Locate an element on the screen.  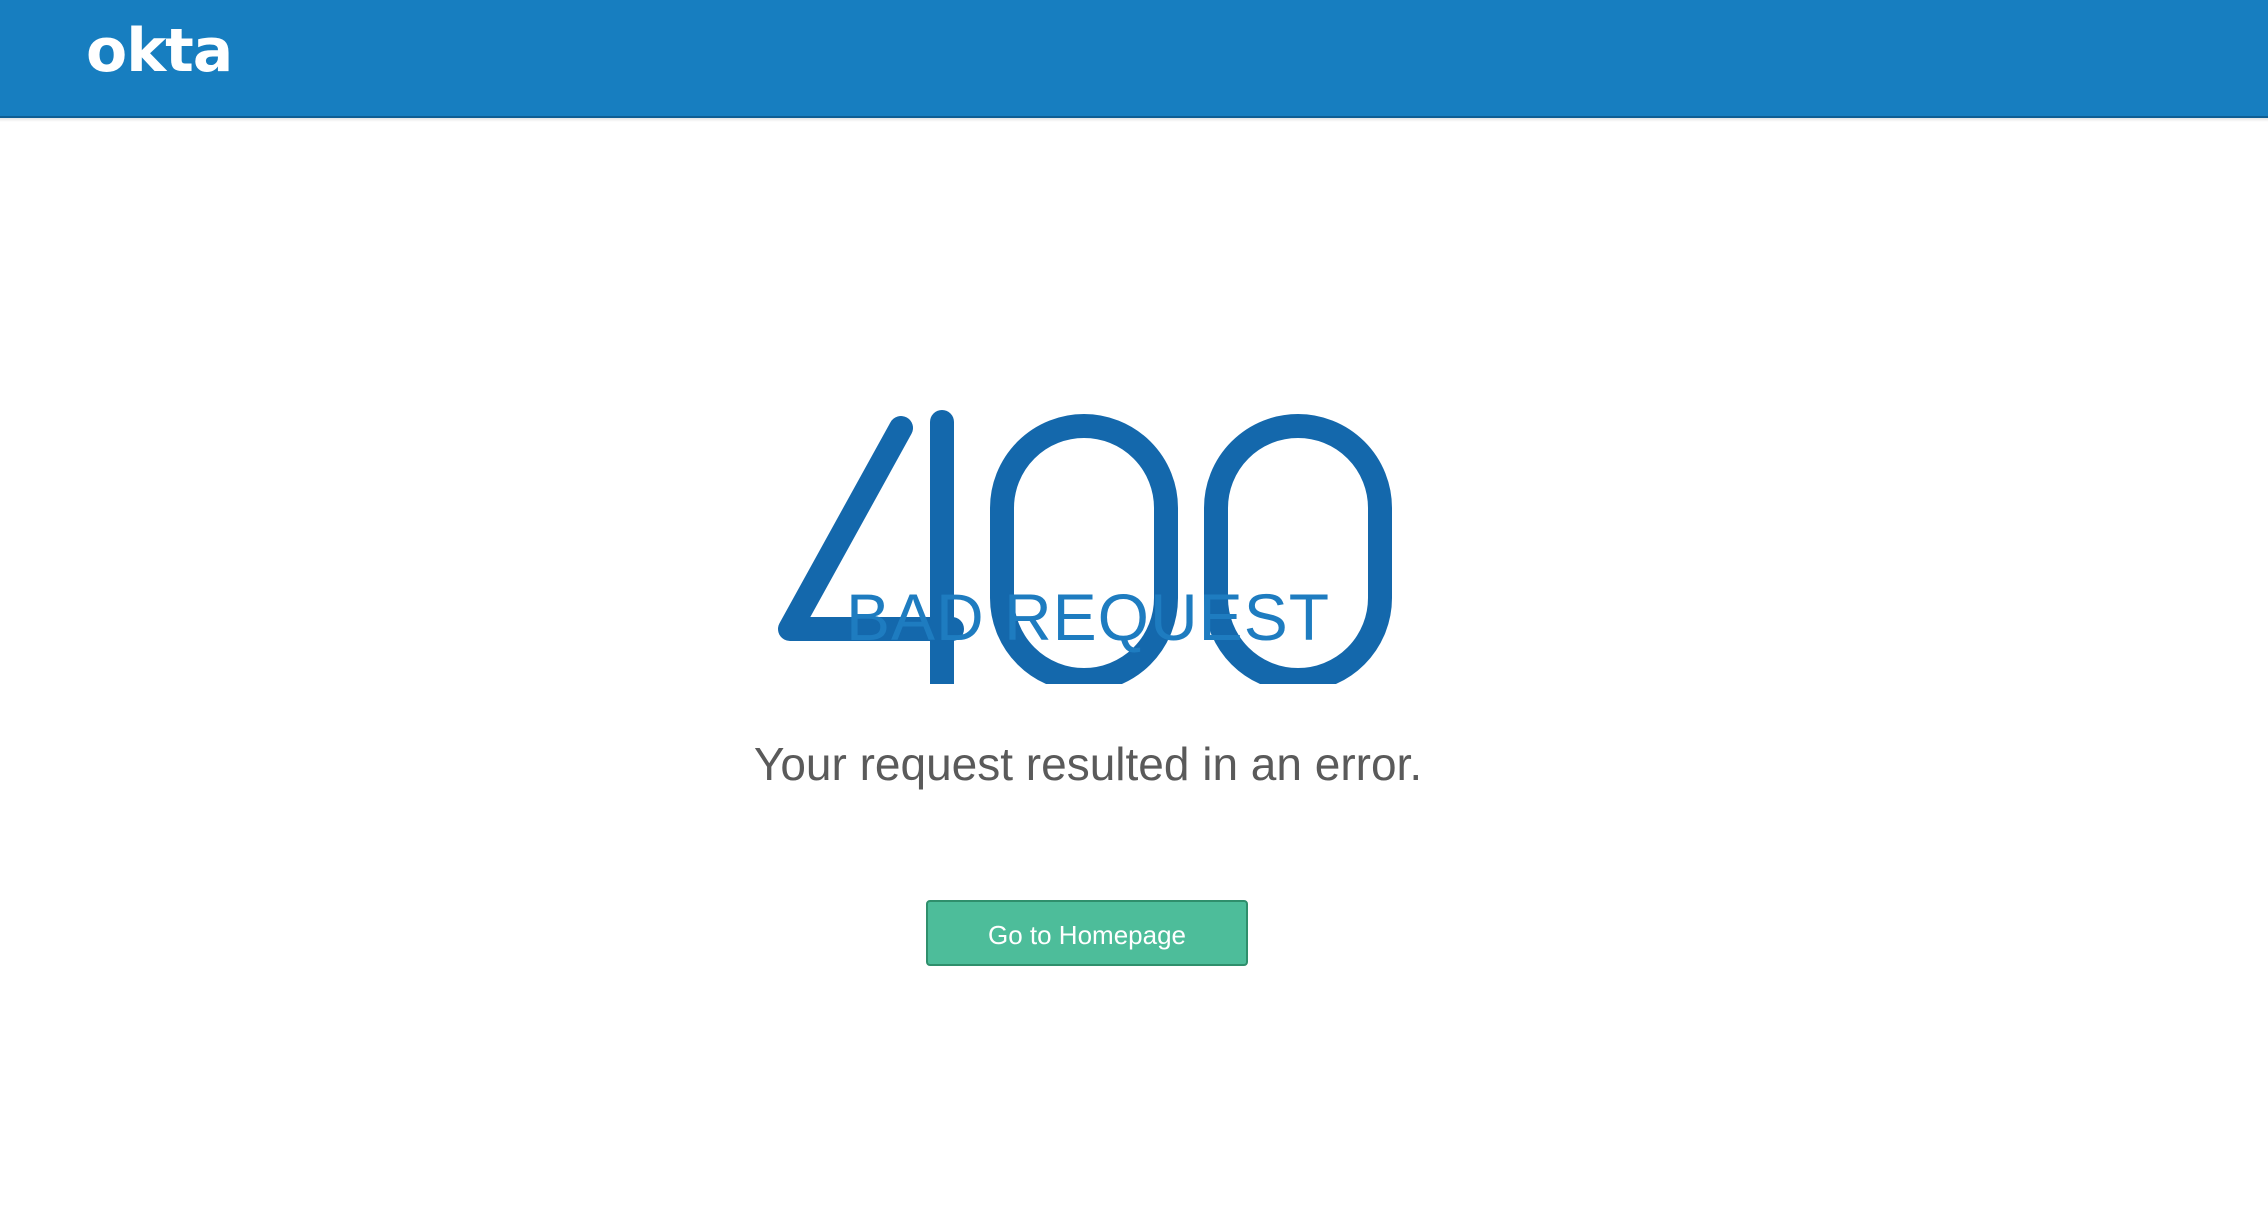
top-header-bar: okta is located at coordinates (1134, 59).